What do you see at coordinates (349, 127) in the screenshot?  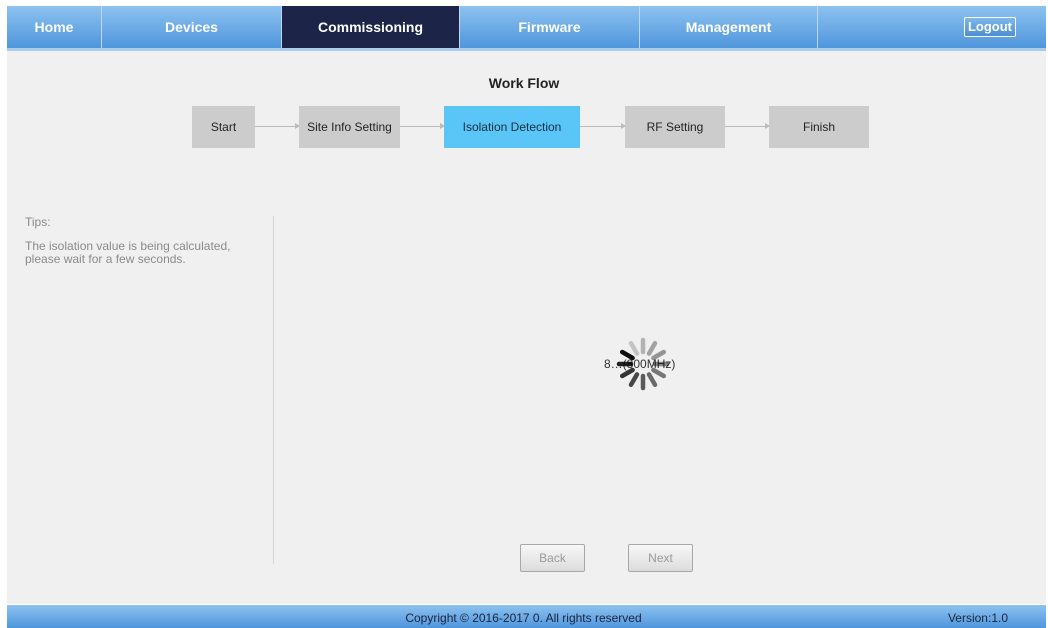 I see `step-site-info-setting: Site Info Setting` at bounding box center [349, 127].